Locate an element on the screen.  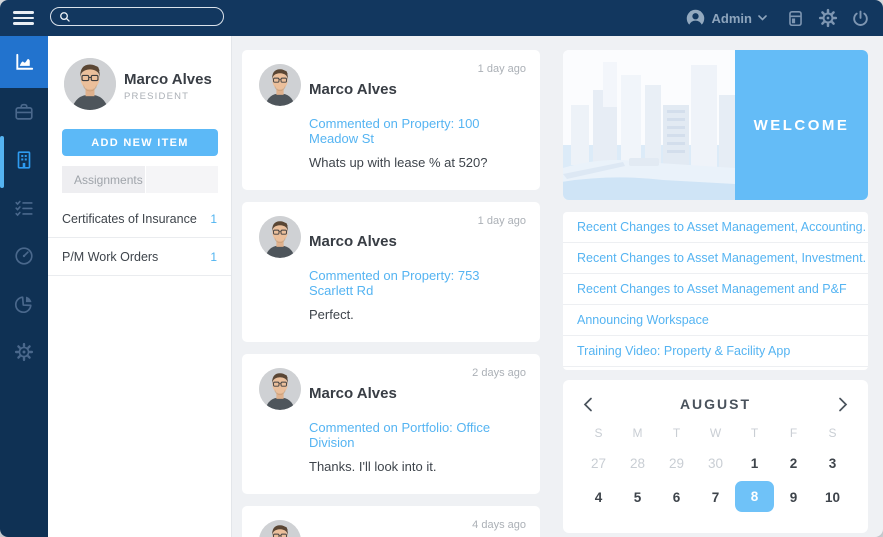
list-item-workorders: P/M Work Orders 1 is located at coordinates (139, 257).